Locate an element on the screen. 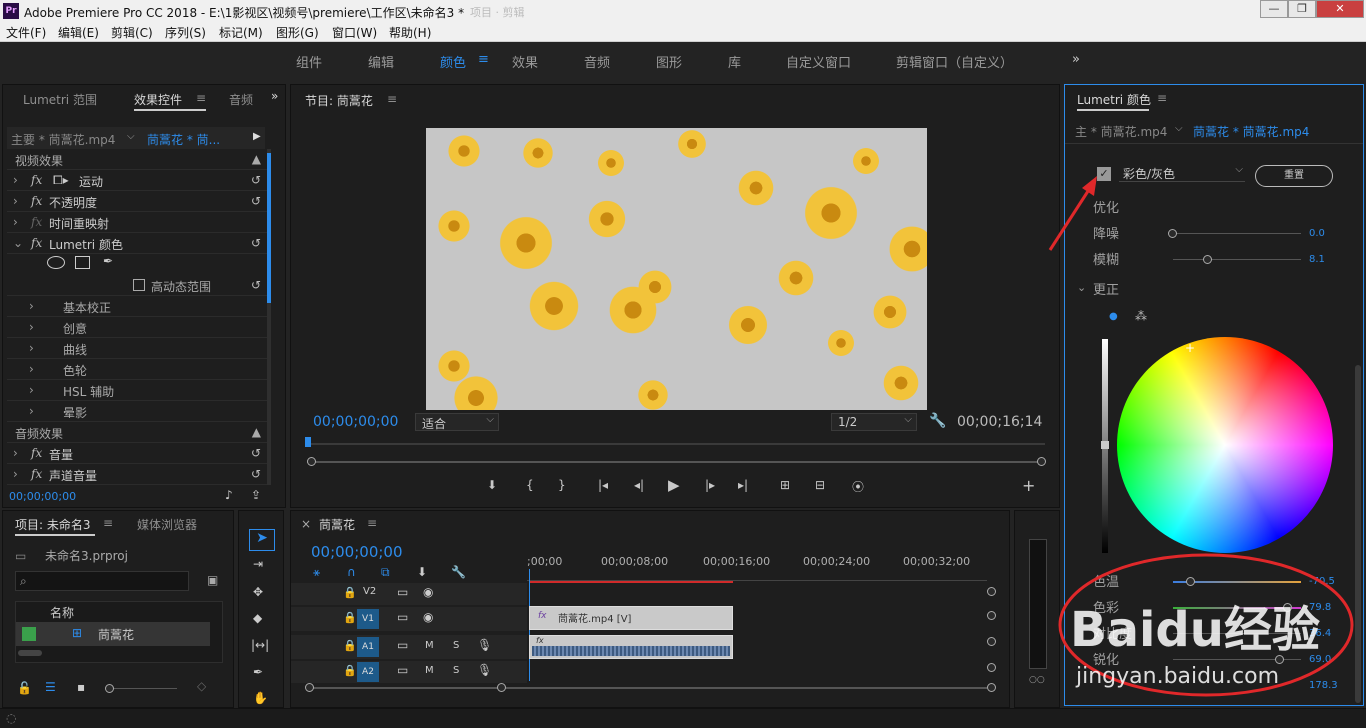 The width and height of the screenshot is (1366, 728). export-icon: ⇪ is located at coordinates (256, 495).